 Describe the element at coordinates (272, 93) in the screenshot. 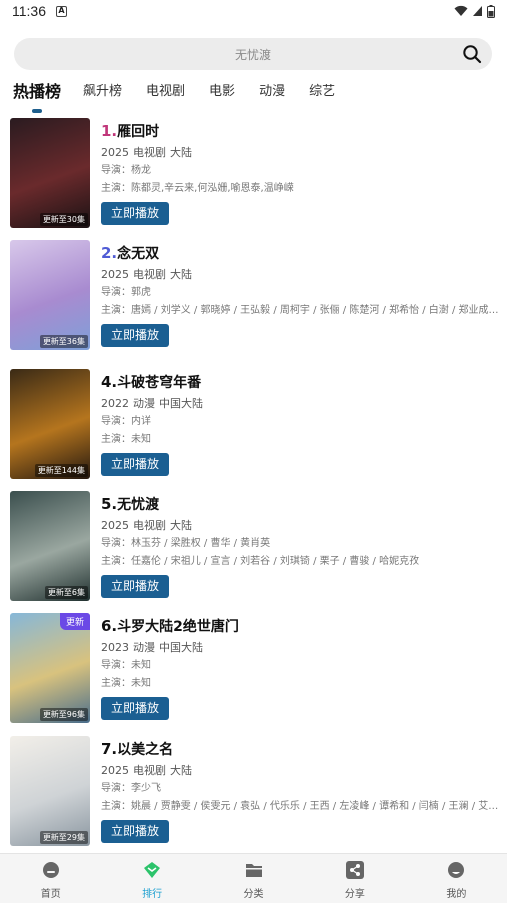

I see `tab-anime: 动漫` at that location.